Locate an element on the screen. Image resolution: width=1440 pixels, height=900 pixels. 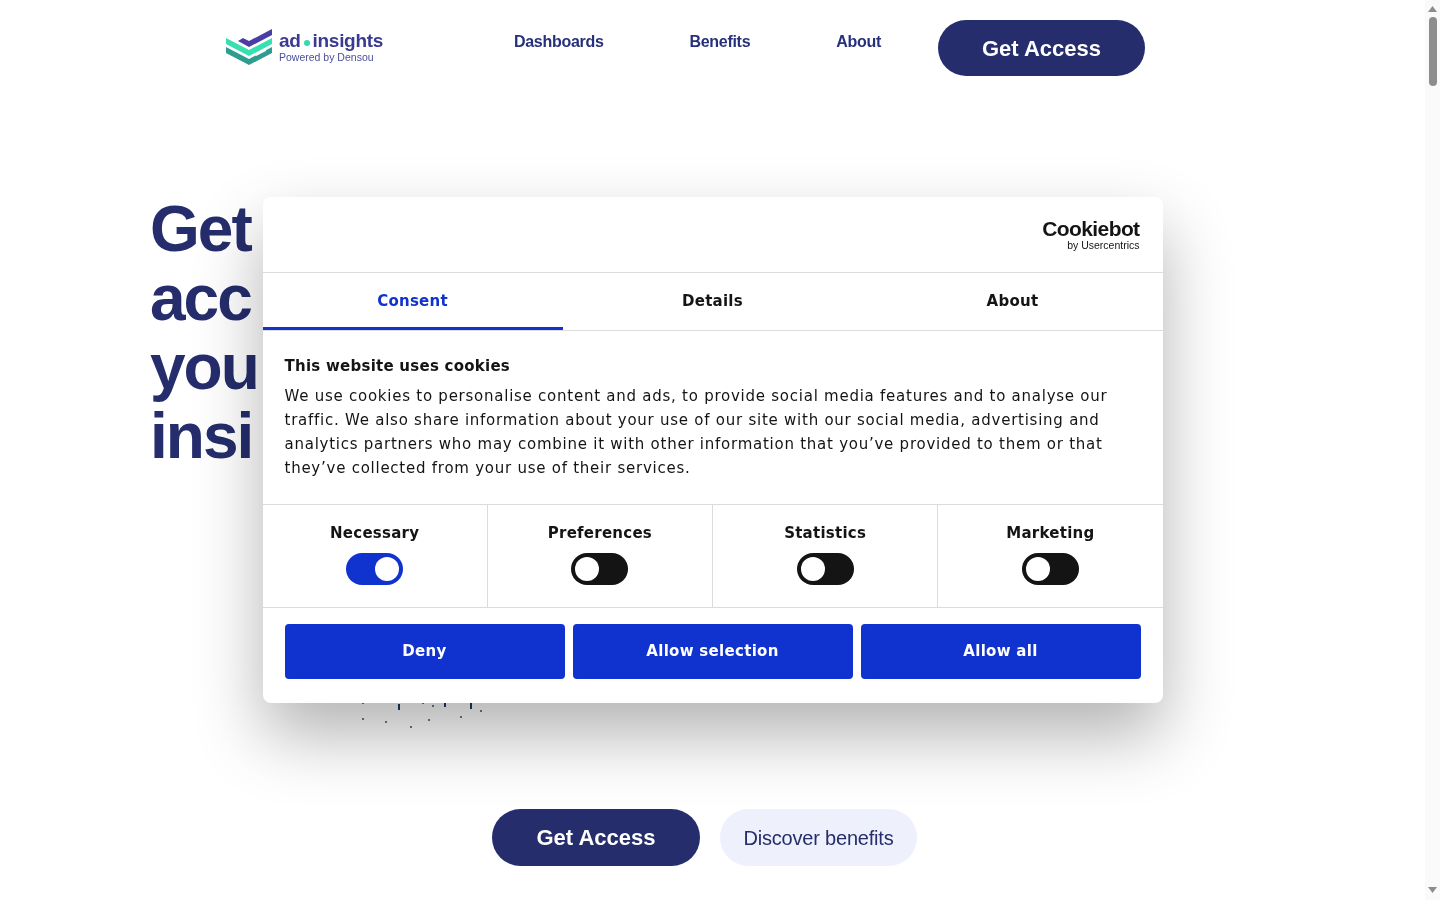
dot-icon is located at coordinates (306, 42).